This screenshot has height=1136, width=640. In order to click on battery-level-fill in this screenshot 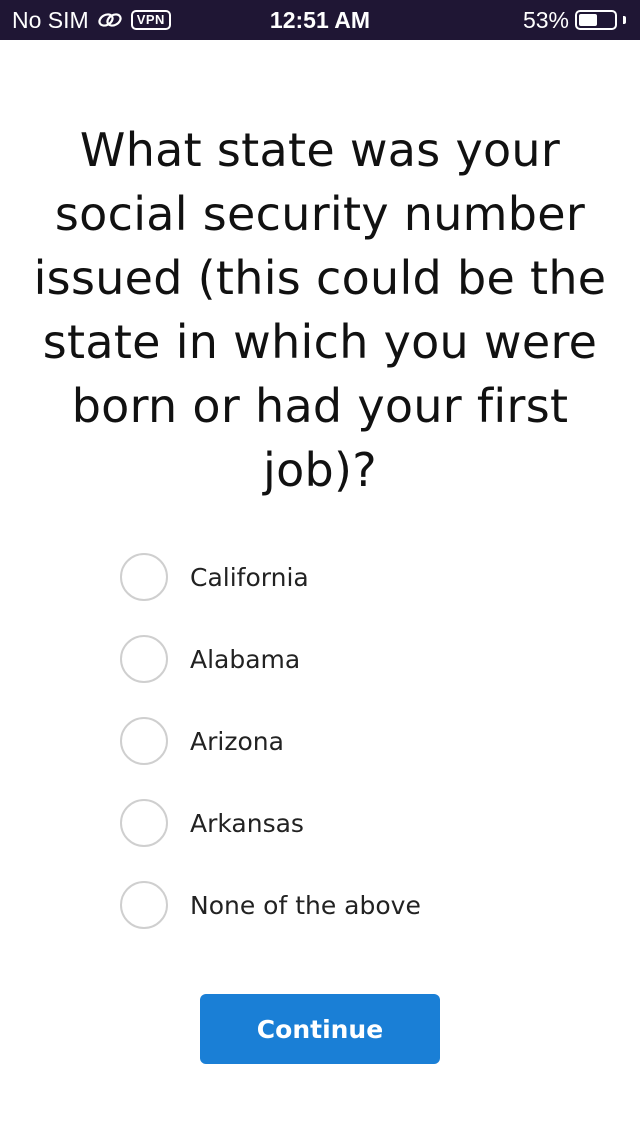, I will do `click(588, 20)`.